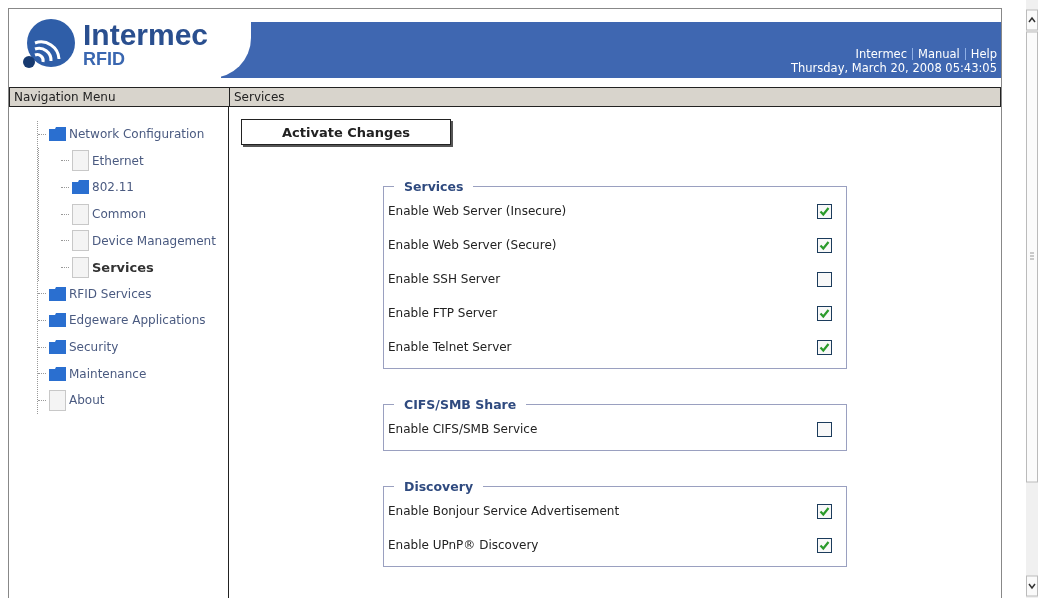 The height and width of the screenshot is (598, 1038). Describe the element at coordinates (463, 429) in the screenshot. I see `option-label: Enable CIFS/SMB Service` at that location.